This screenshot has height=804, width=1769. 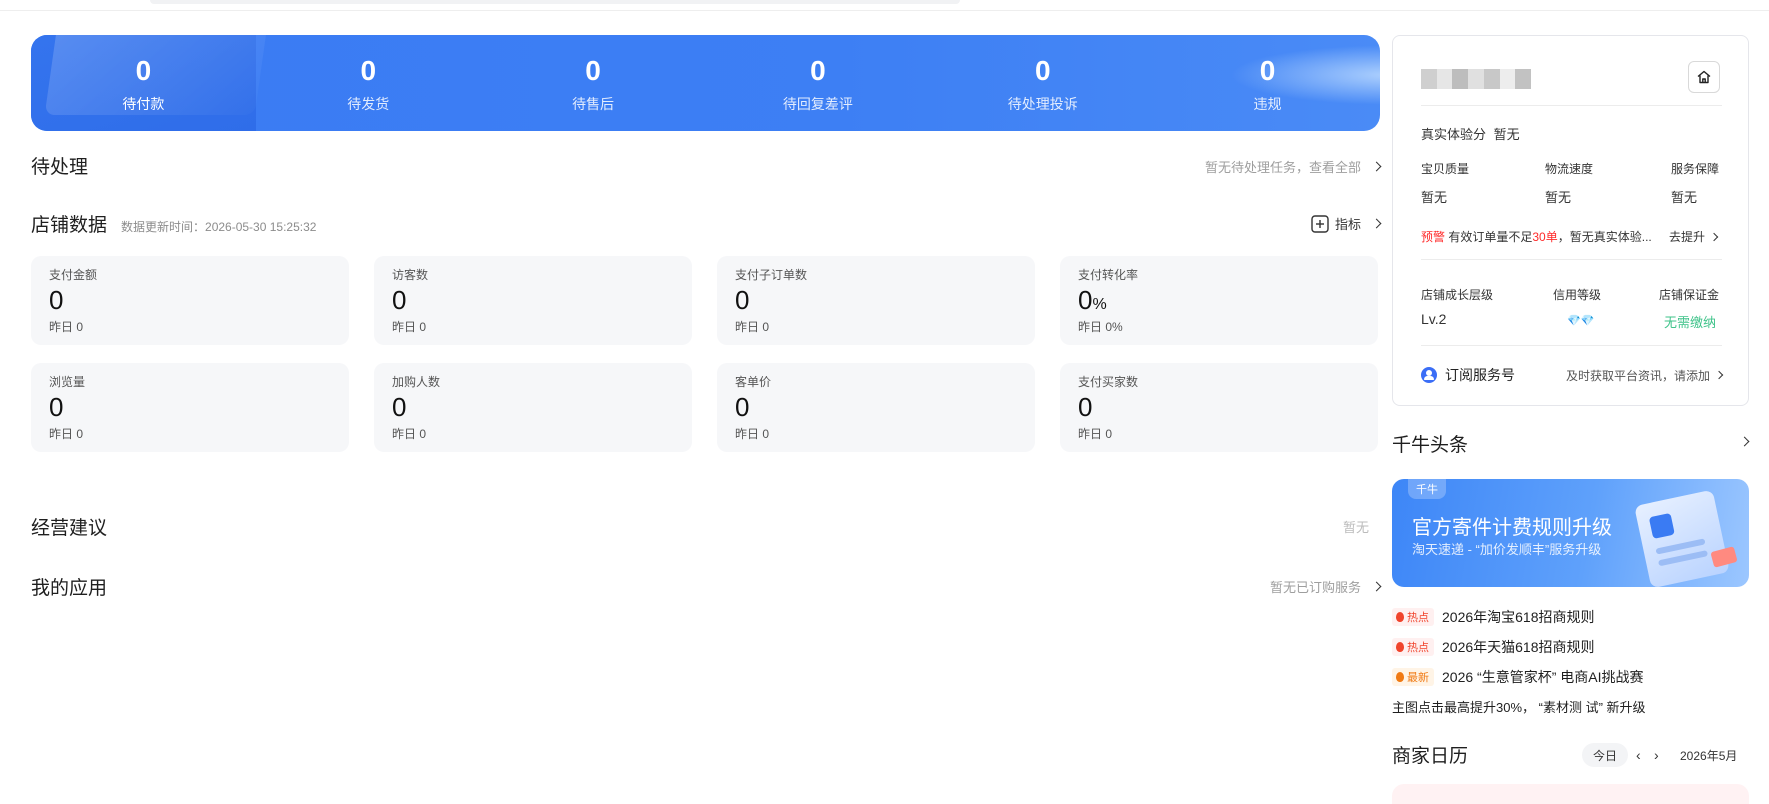 What do you see at coordinates (1571, 105) in the screenshot?
I see `panel-divider` at bounding box center [1571, 105].